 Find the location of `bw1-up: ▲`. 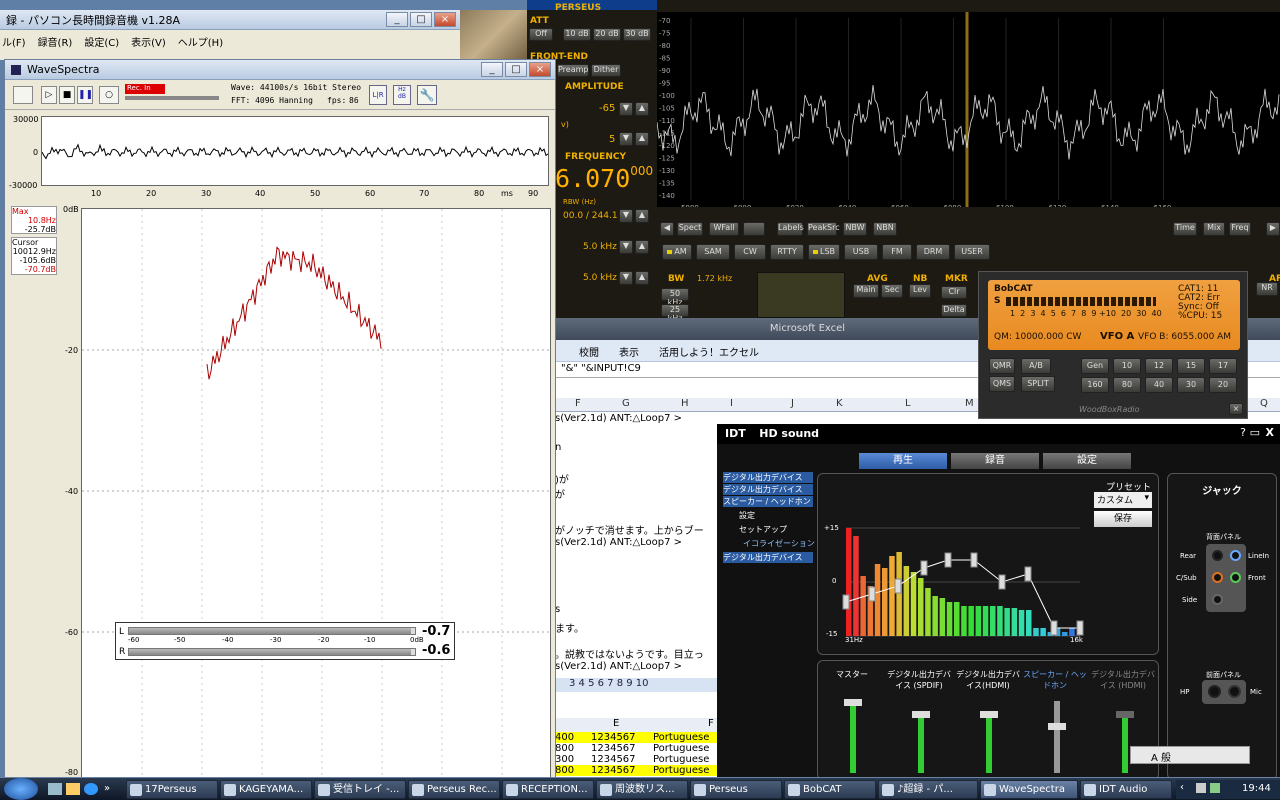

bw1-up: ▲ is located at coordinates (642, 247).